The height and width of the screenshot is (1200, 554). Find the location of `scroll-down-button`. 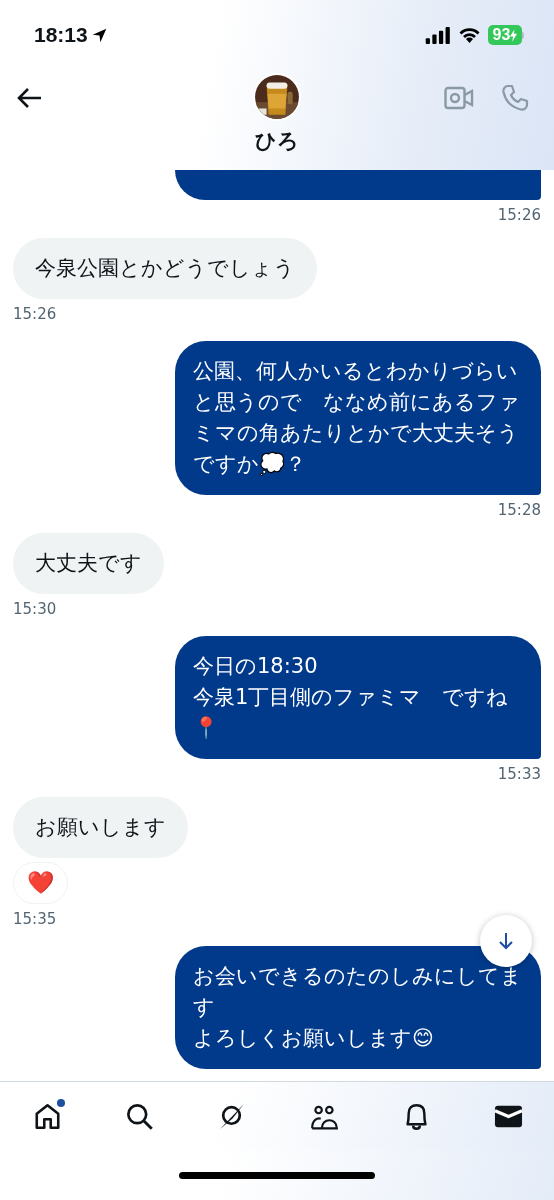

scroll-down-button is located at coordinates (506, 941).